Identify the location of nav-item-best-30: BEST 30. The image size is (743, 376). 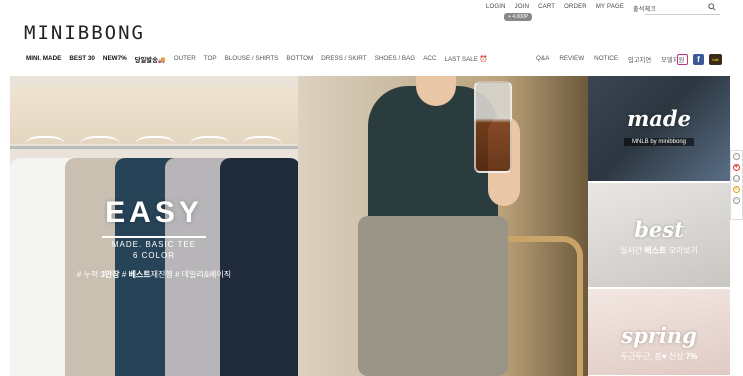
(82, 59).